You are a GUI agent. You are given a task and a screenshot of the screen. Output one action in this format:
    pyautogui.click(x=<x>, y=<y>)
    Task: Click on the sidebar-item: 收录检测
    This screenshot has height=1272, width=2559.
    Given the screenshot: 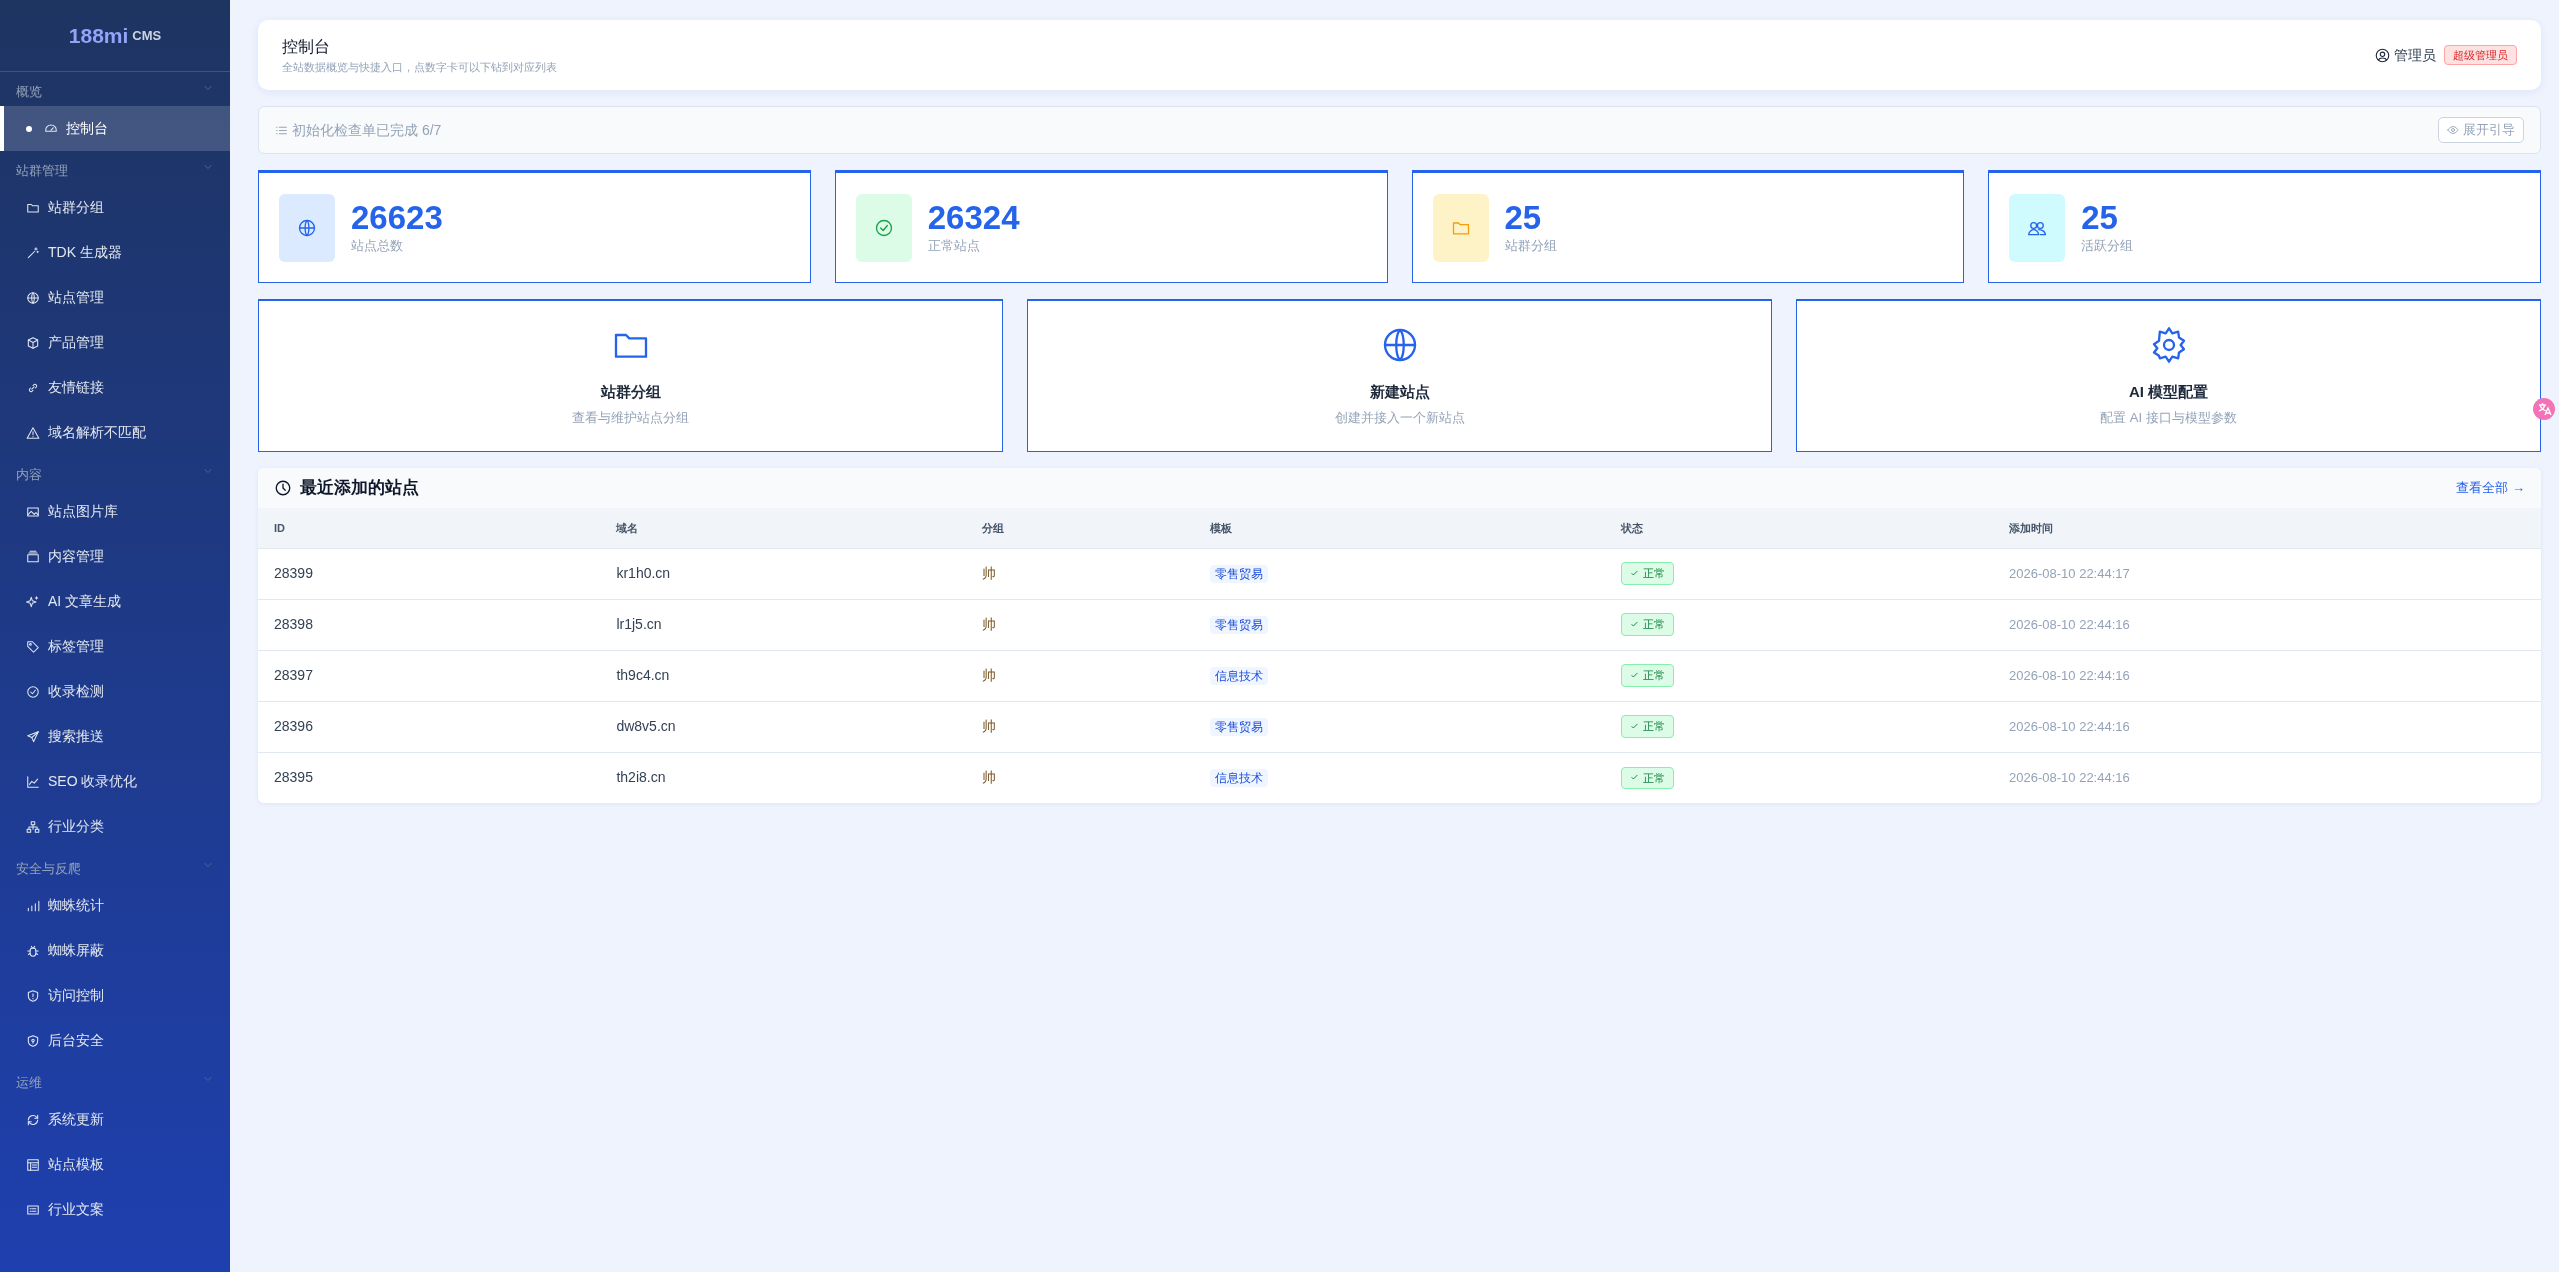 What is the action you would take?
    pyautogui.click(x=115, y=691)
    